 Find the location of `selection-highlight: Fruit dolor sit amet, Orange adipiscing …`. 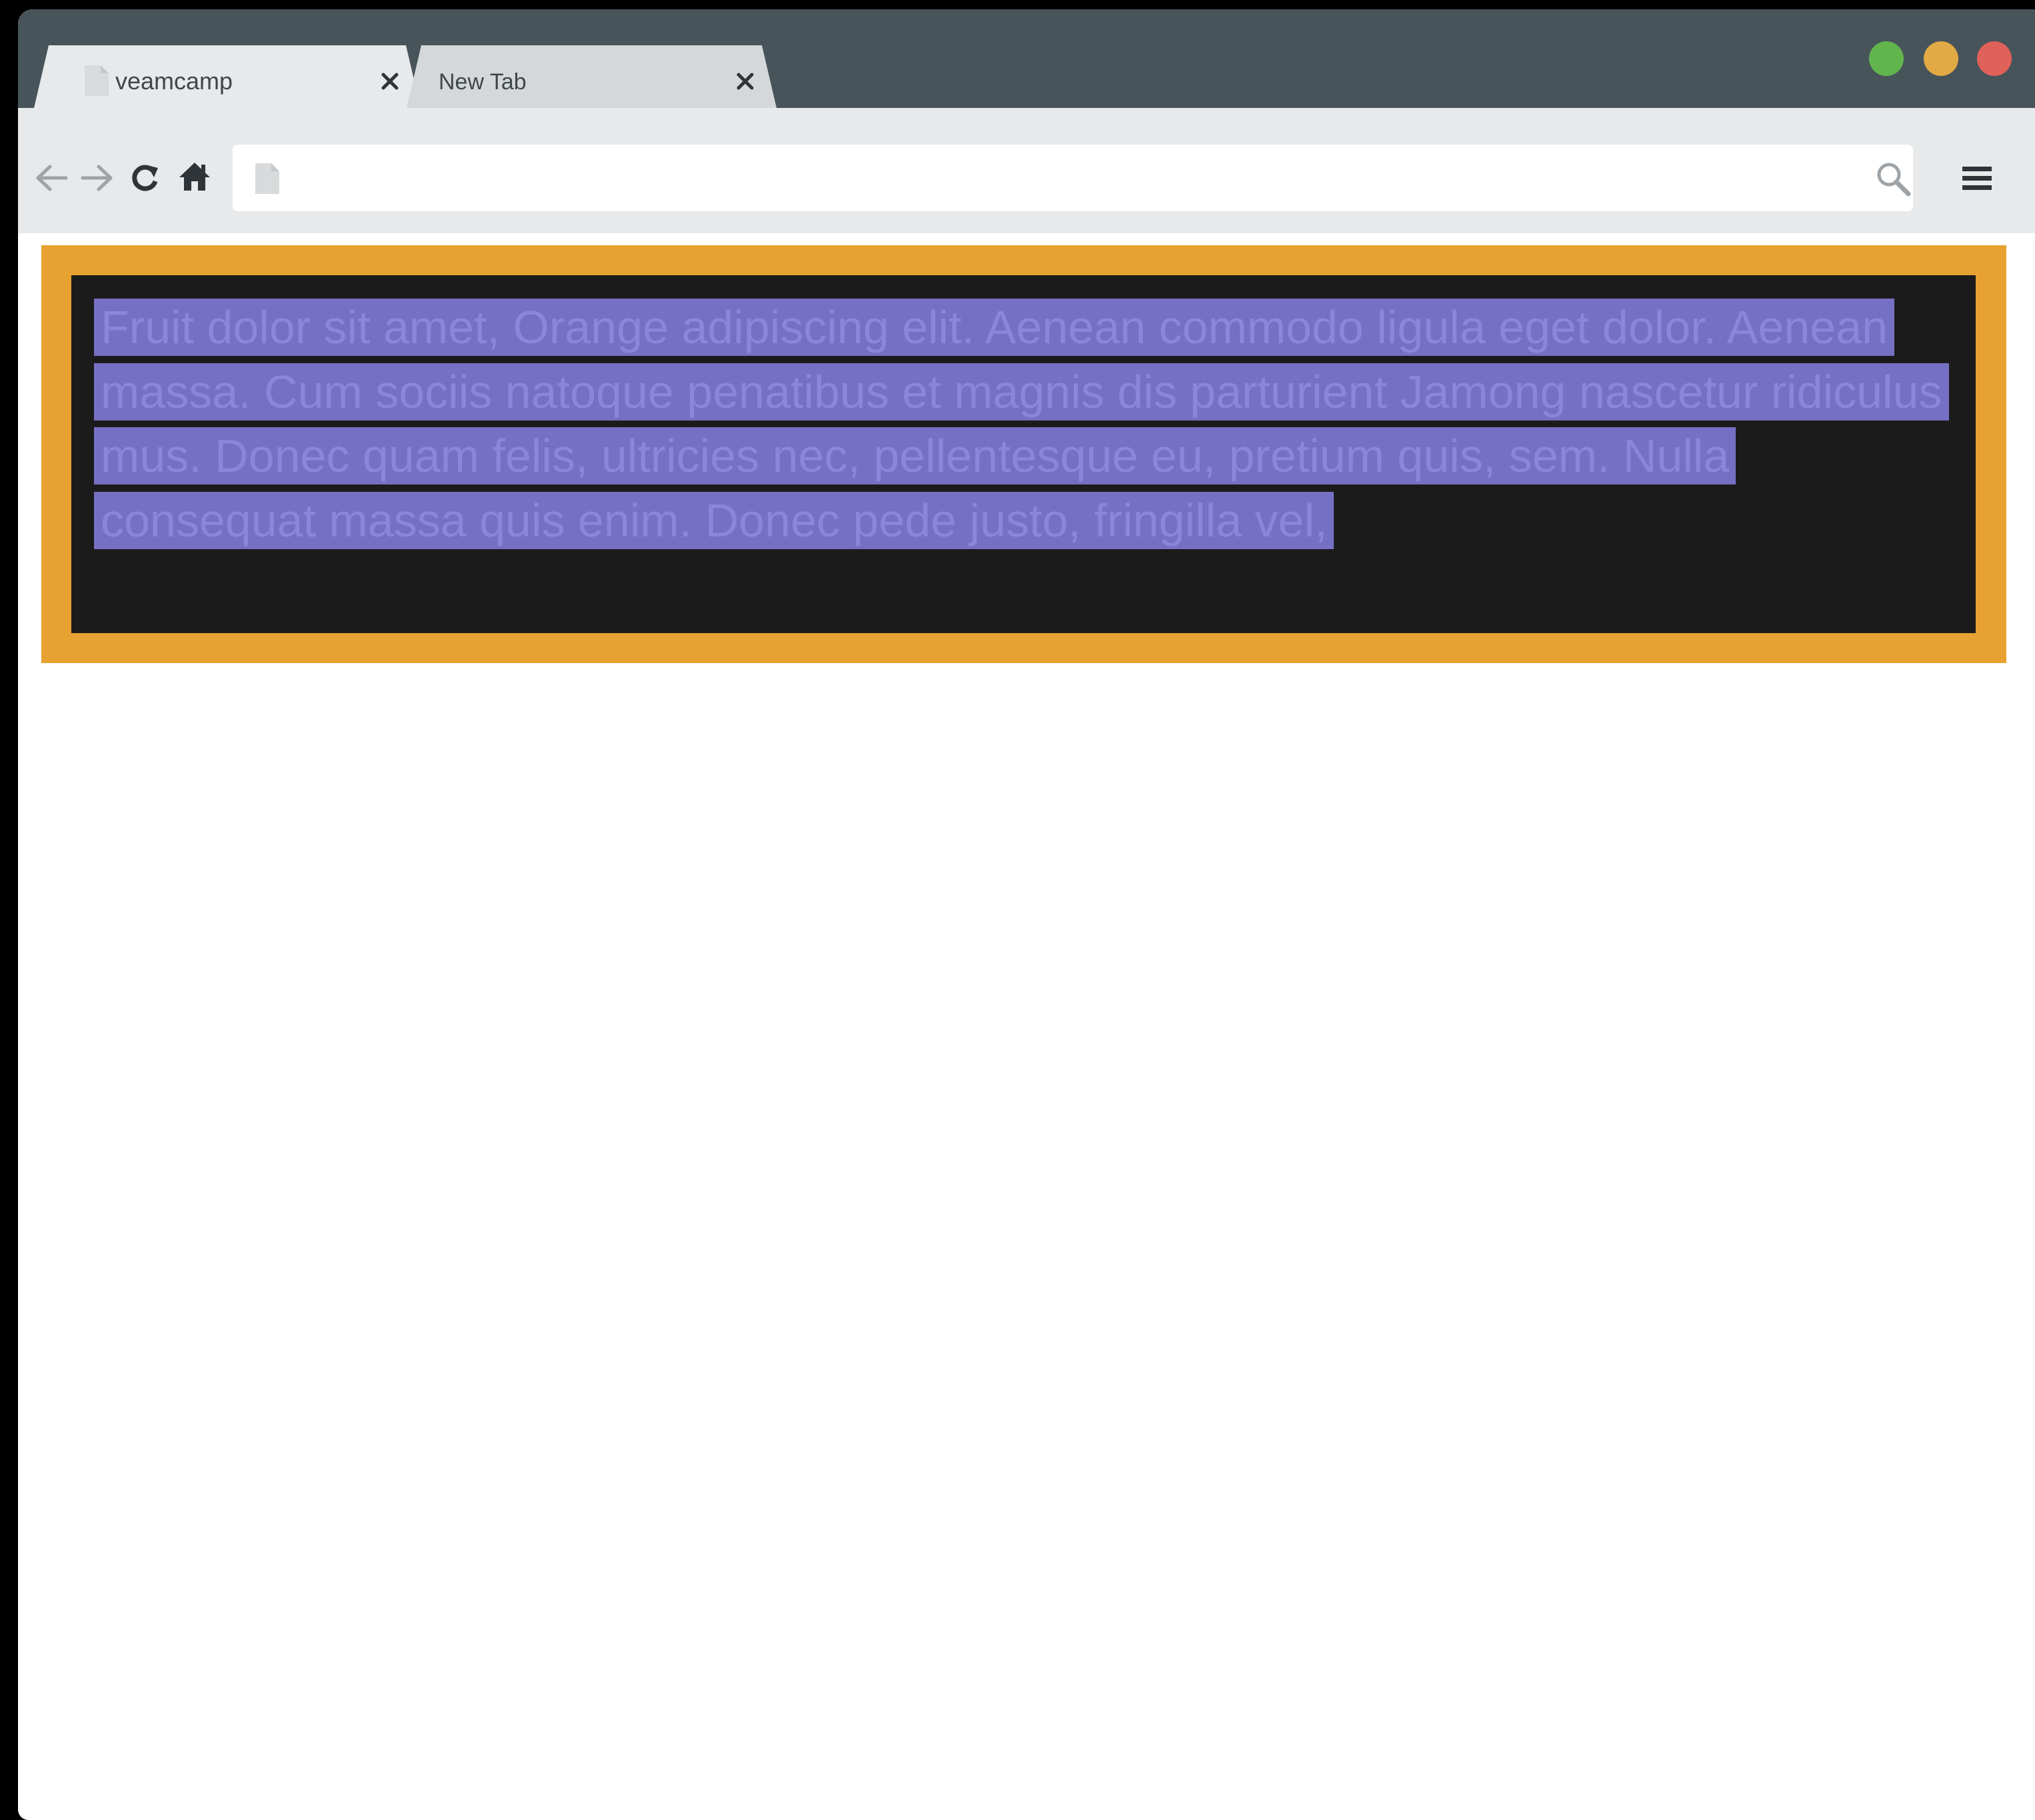

selection-highlight: Fruit dolor sit amet, Orange adipiscing … is located at coordinates (1021, 424).